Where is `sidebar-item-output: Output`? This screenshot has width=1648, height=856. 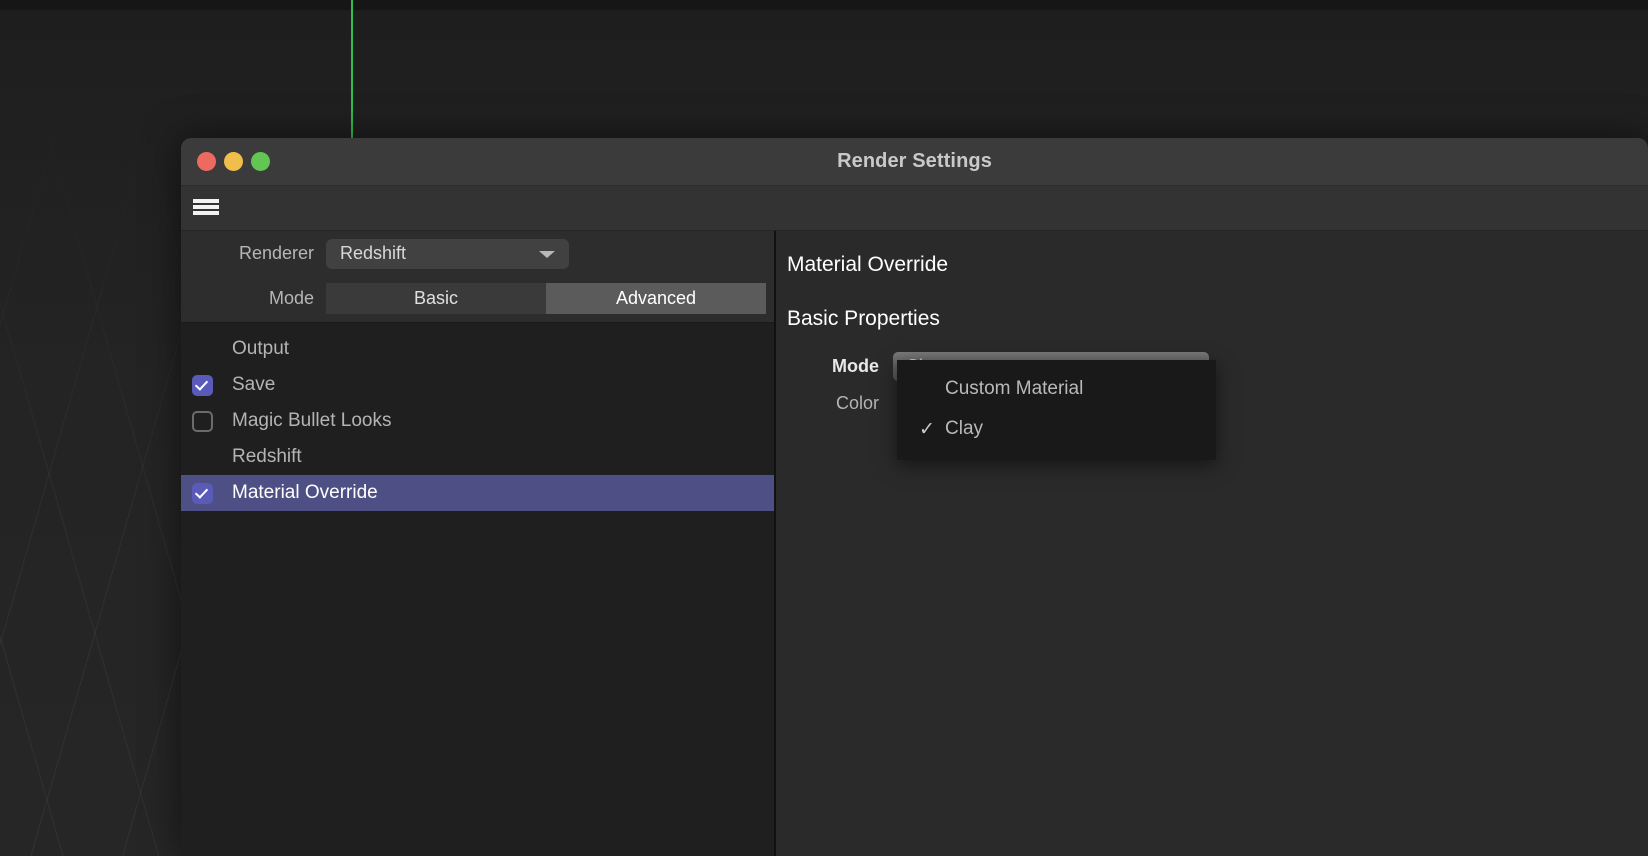
sidebar-item-output: Output is located at coordinates (477, 349).